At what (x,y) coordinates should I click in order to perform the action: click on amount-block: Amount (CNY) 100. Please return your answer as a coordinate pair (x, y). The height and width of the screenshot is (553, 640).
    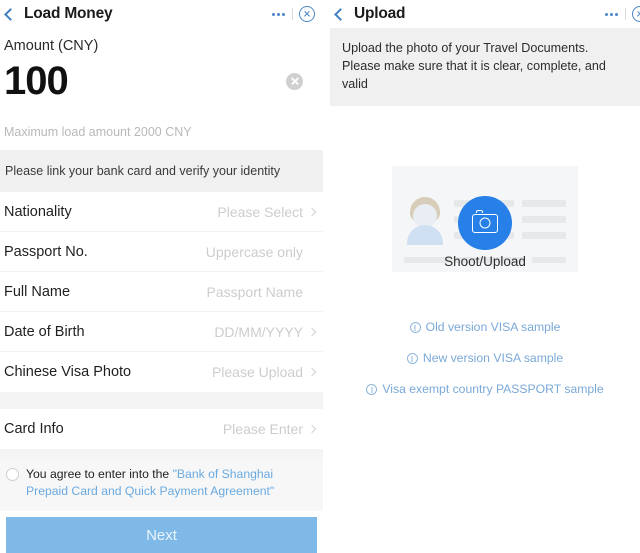
    Looking at the image, I should click on (161, 66).